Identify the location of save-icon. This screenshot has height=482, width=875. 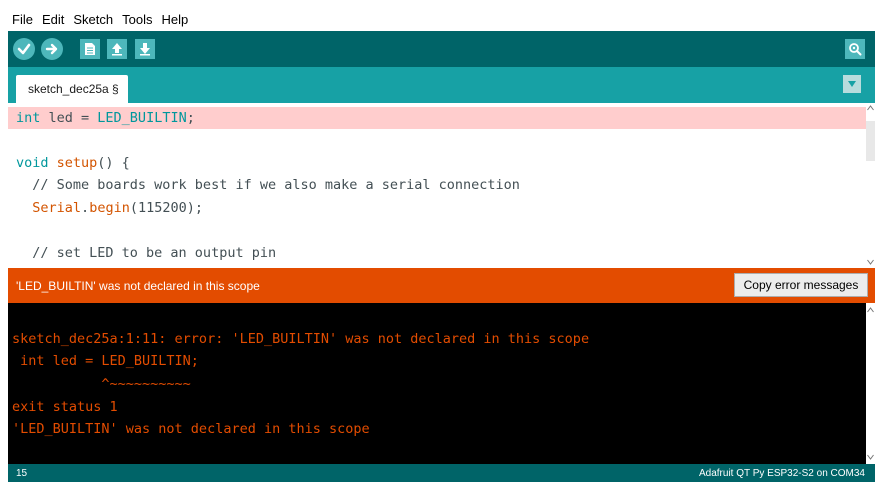
(145, 49).